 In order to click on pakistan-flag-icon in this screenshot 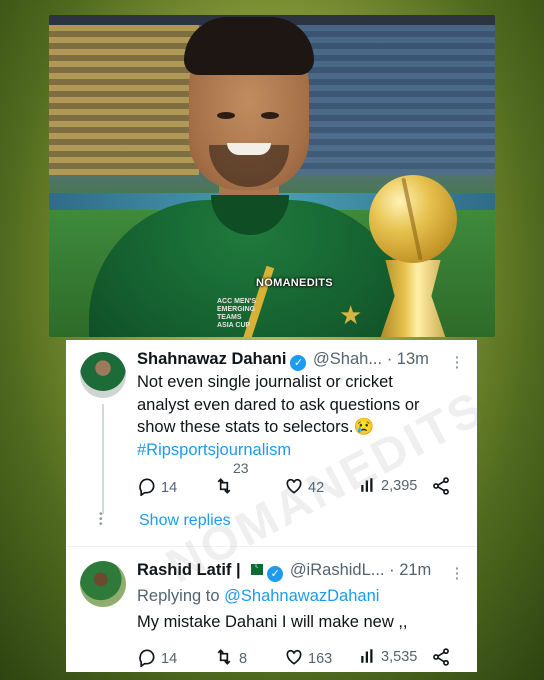, I will do `click(255, 568)`.